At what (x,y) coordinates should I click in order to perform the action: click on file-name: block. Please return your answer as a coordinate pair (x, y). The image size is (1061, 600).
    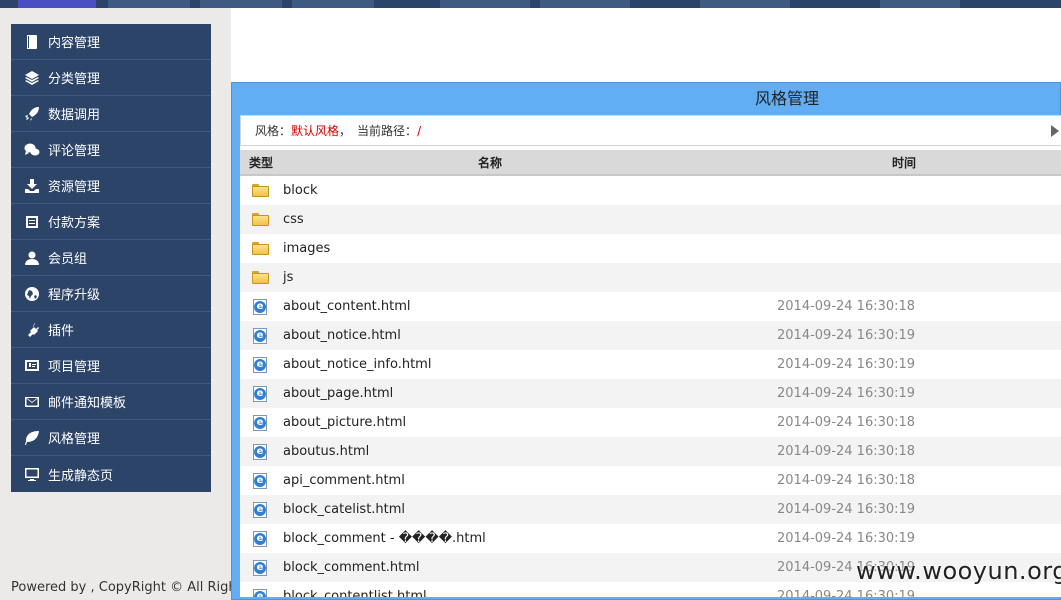
    Looking at the image, I should click on (530, 190).